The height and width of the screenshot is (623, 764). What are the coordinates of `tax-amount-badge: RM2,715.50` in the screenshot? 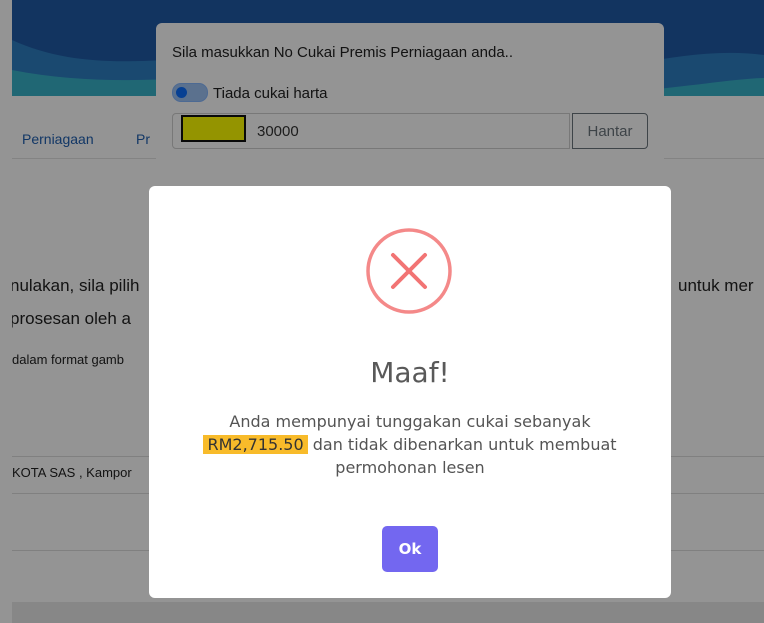 It's located at (255, 444).